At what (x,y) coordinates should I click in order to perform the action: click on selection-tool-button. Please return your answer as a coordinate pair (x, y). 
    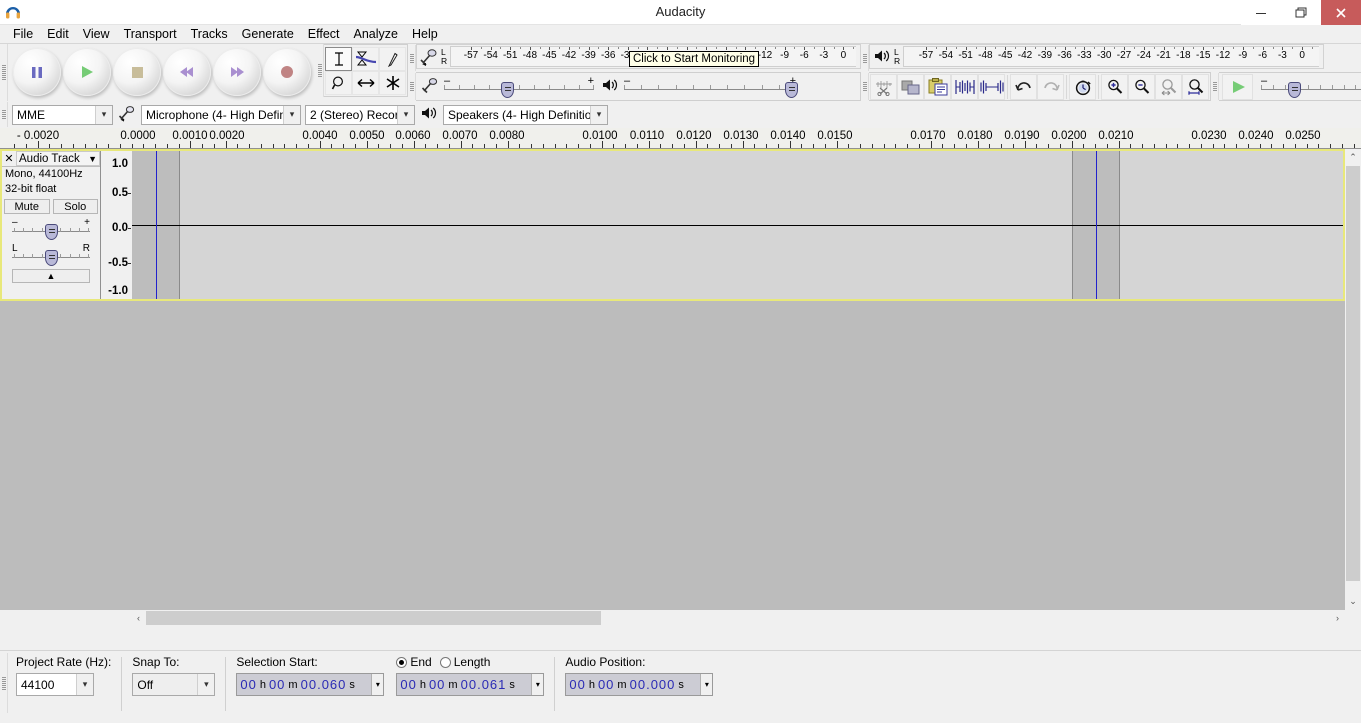
    Looking at the image, I should click on (338, 58).